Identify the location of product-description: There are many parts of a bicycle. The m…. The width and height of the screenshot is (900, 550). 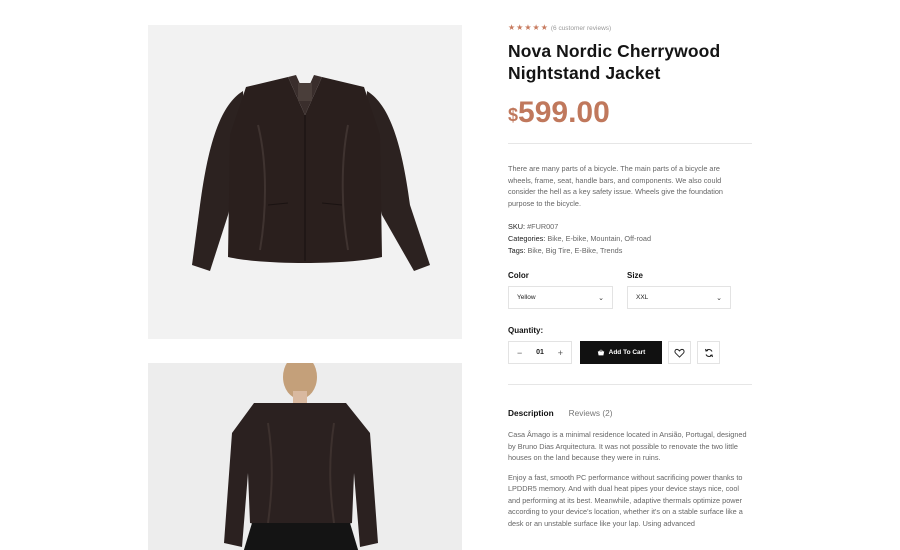
(615, 186).